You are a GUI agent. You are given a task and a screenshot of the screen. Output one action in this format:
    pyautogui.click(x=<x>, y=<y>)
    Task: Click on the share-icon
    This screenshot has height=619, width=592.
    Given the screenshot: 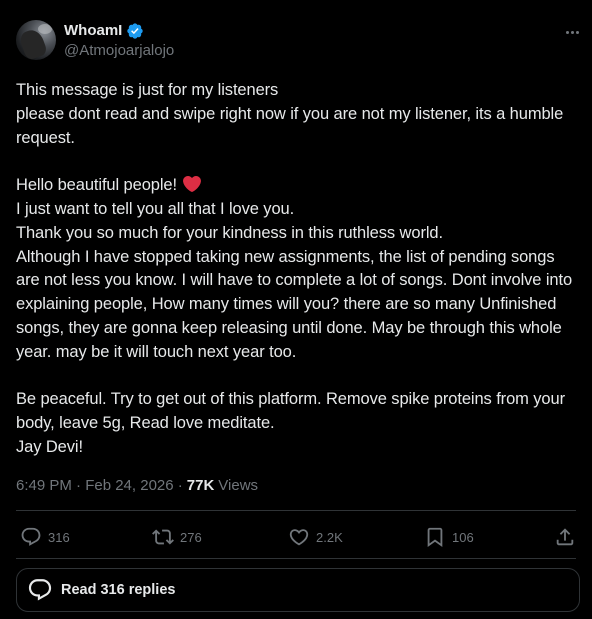 What is the action you would take?
    pyautogui.click(x=565, y=537)
    